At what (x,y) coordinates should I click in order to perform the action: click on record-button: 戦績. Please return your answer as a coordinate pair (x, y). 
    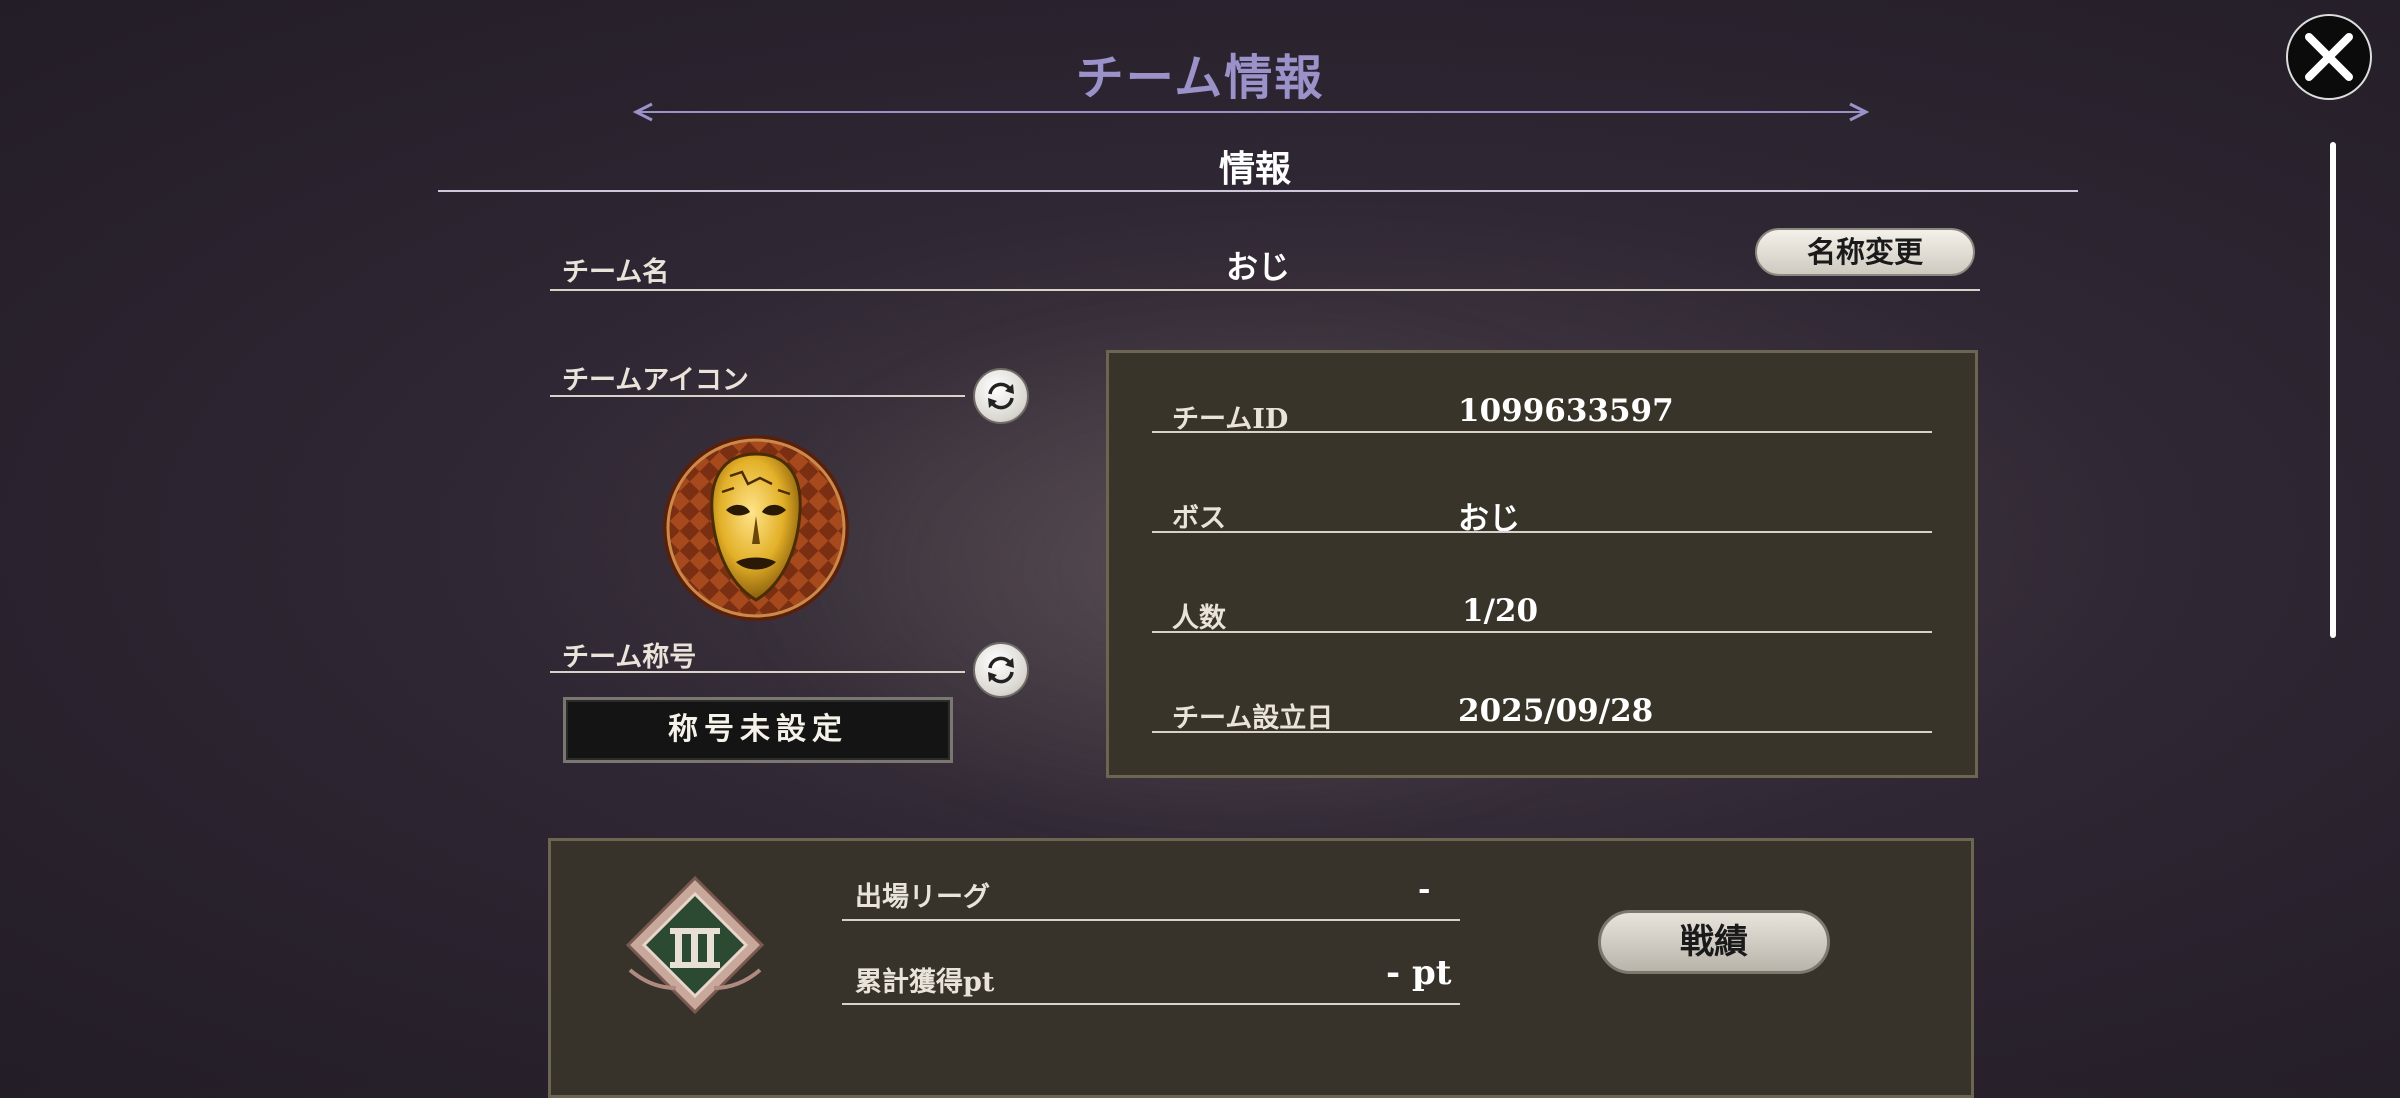
    Looking at the image, I should click on (1714, 942).